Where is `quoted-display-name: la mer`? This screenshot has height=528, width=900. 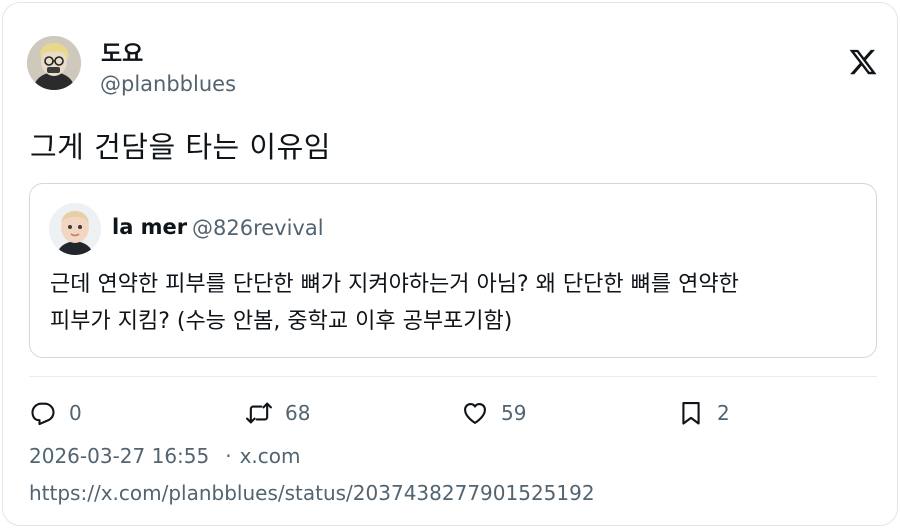 quoted-display-name: la mer is located at coordinates (149, 227).